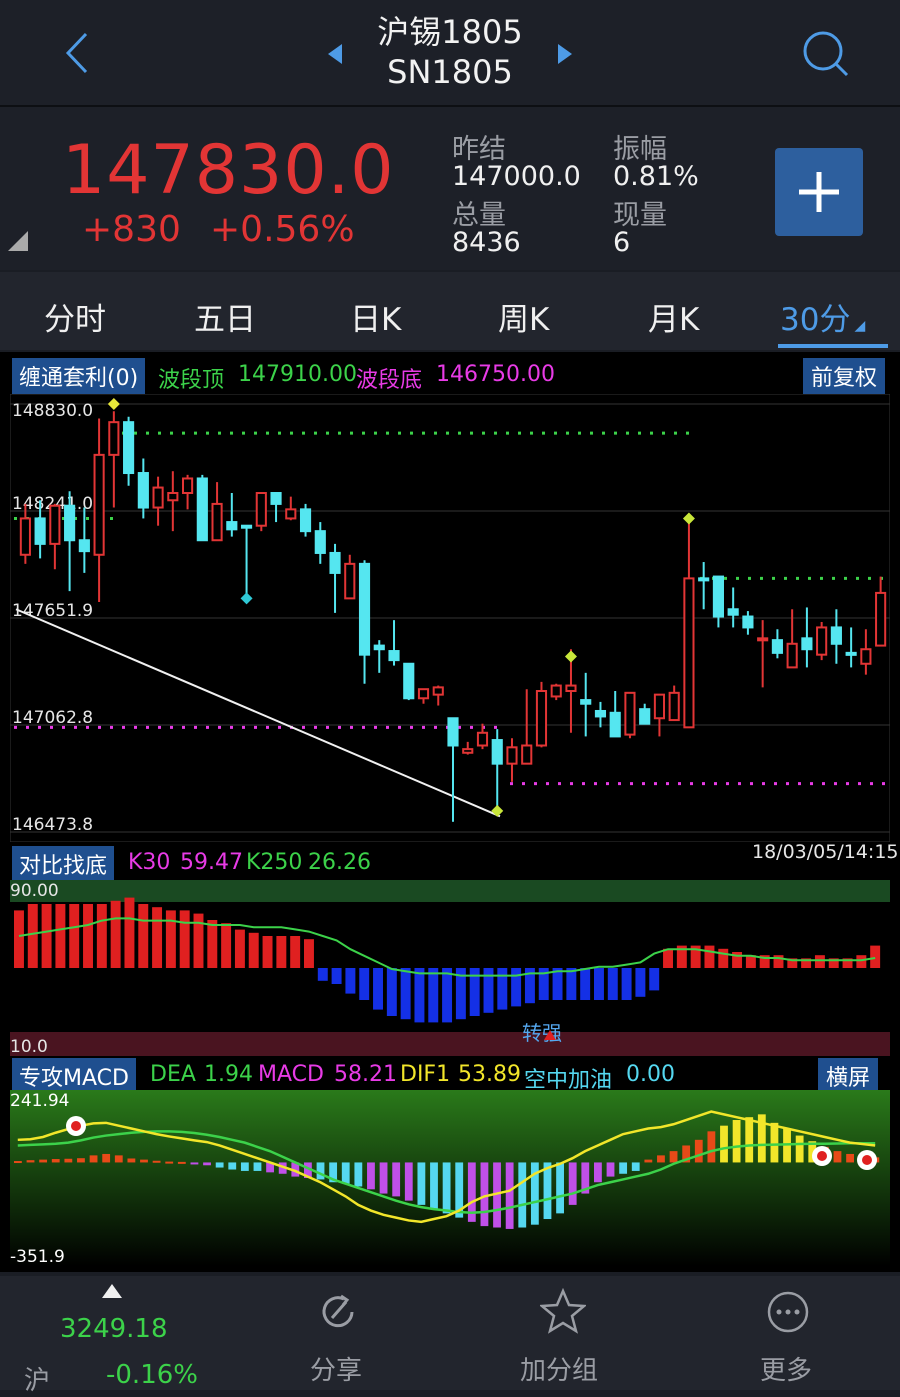 This screenshot has width=900, height=1397. Describe the element at coordinates (450, 32) in the screenshot. I see `contract-name: 沪锡1805` at that location.